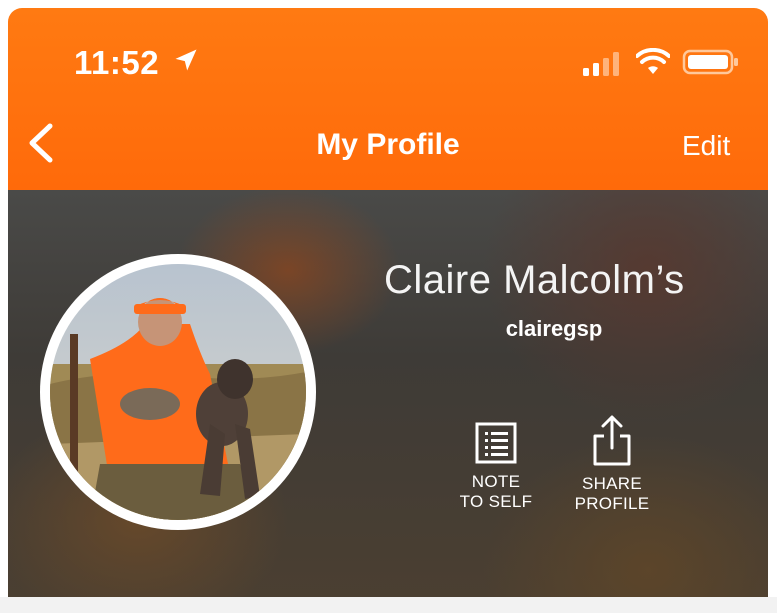  What do you see at coordinates (710, 62) in the screenshot?
I see `battery-icon` at bounding box center [710, 62].